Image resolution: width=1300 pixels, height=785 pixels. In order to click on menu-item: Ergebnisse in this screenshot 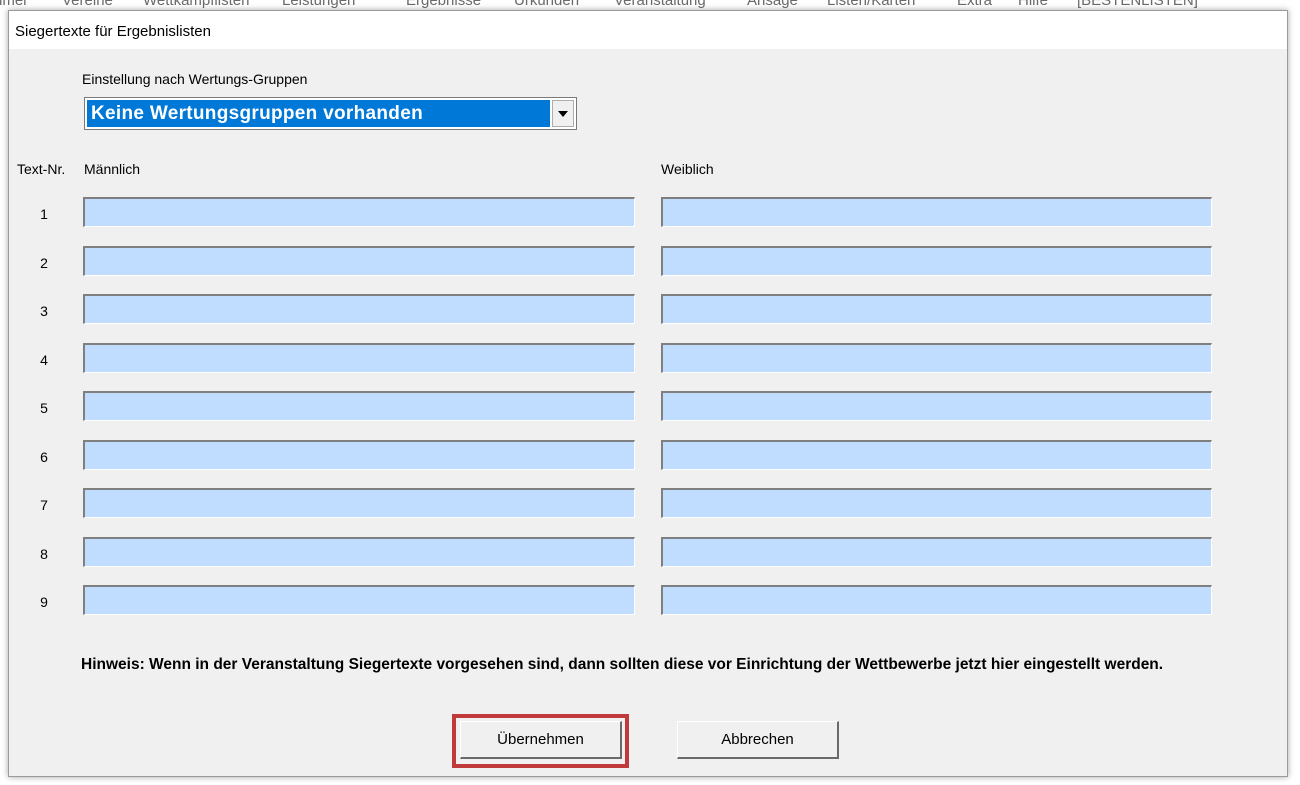, I will do `click(443, 4)`.